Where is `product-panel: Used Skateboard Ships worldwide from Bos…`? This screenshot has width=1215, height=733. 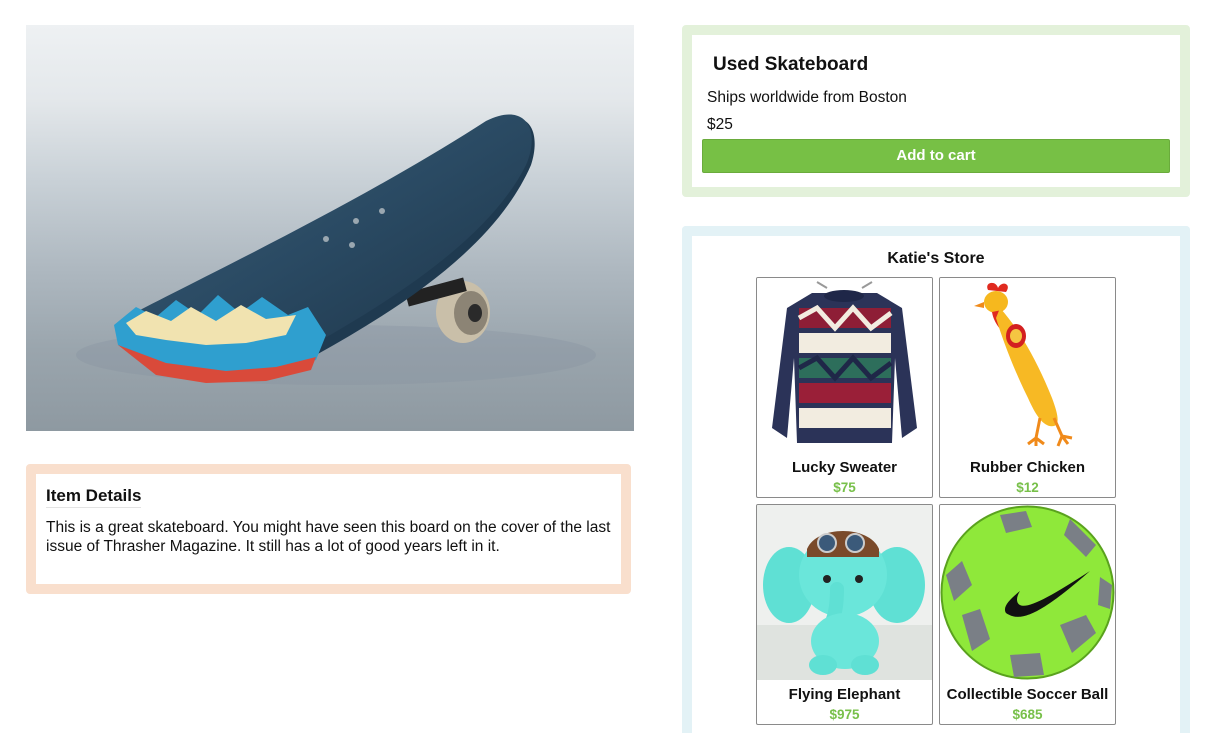
product-panel: Used Skateboard Ships worldwide from Bos… is located at coordinates (936, 111).